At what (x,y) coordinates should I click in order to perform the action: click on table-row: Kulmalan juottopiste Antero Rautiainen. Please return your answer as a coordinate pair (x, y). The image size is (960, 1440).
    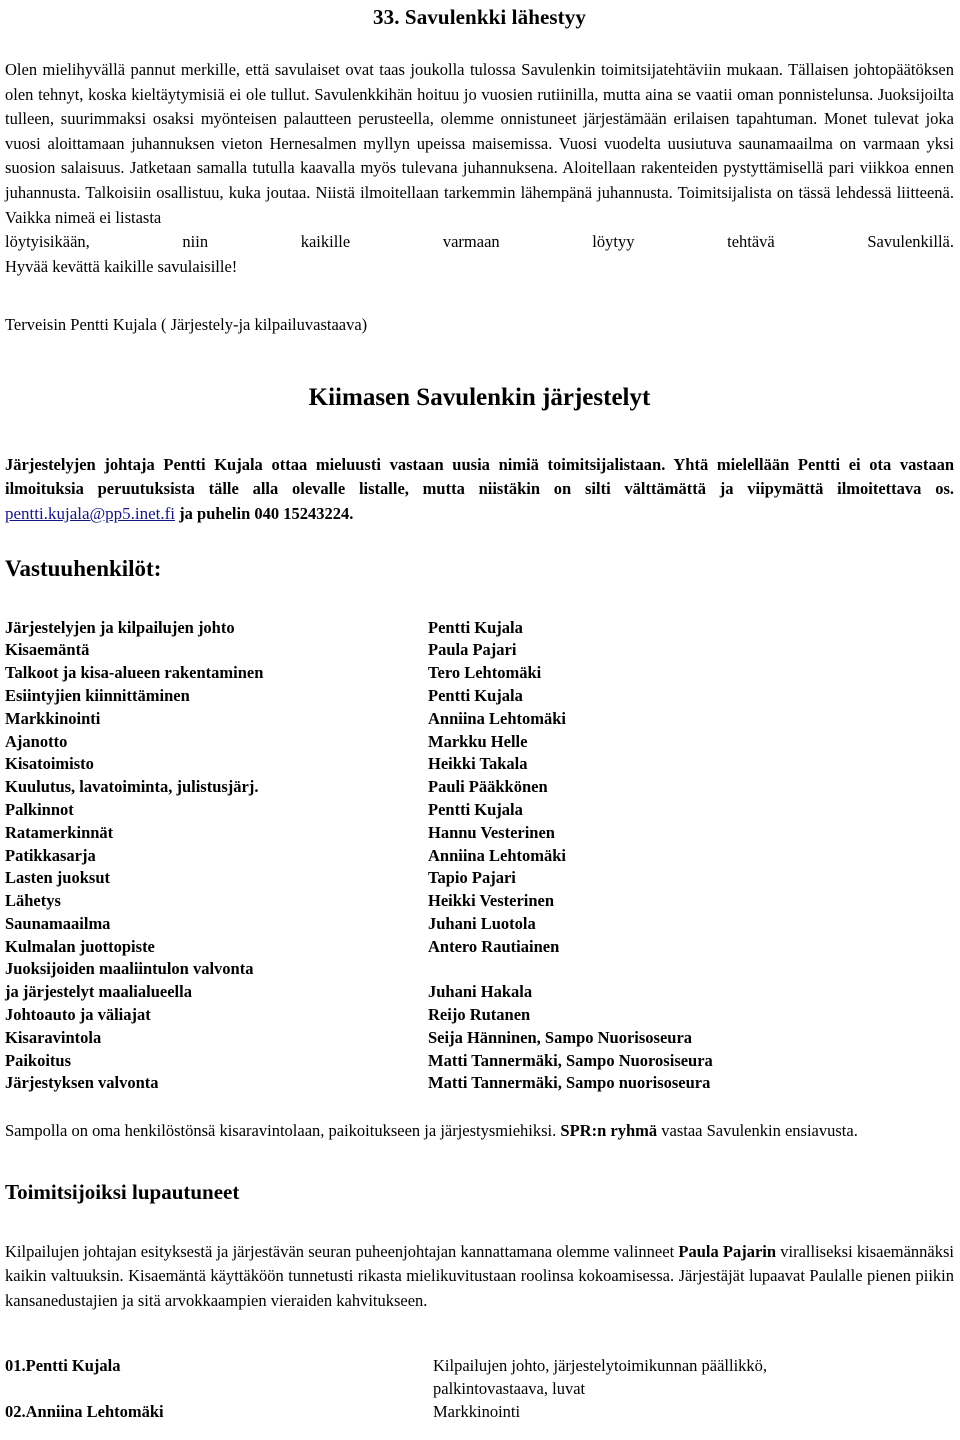
    Looking at the image, I should click on (479, 947).